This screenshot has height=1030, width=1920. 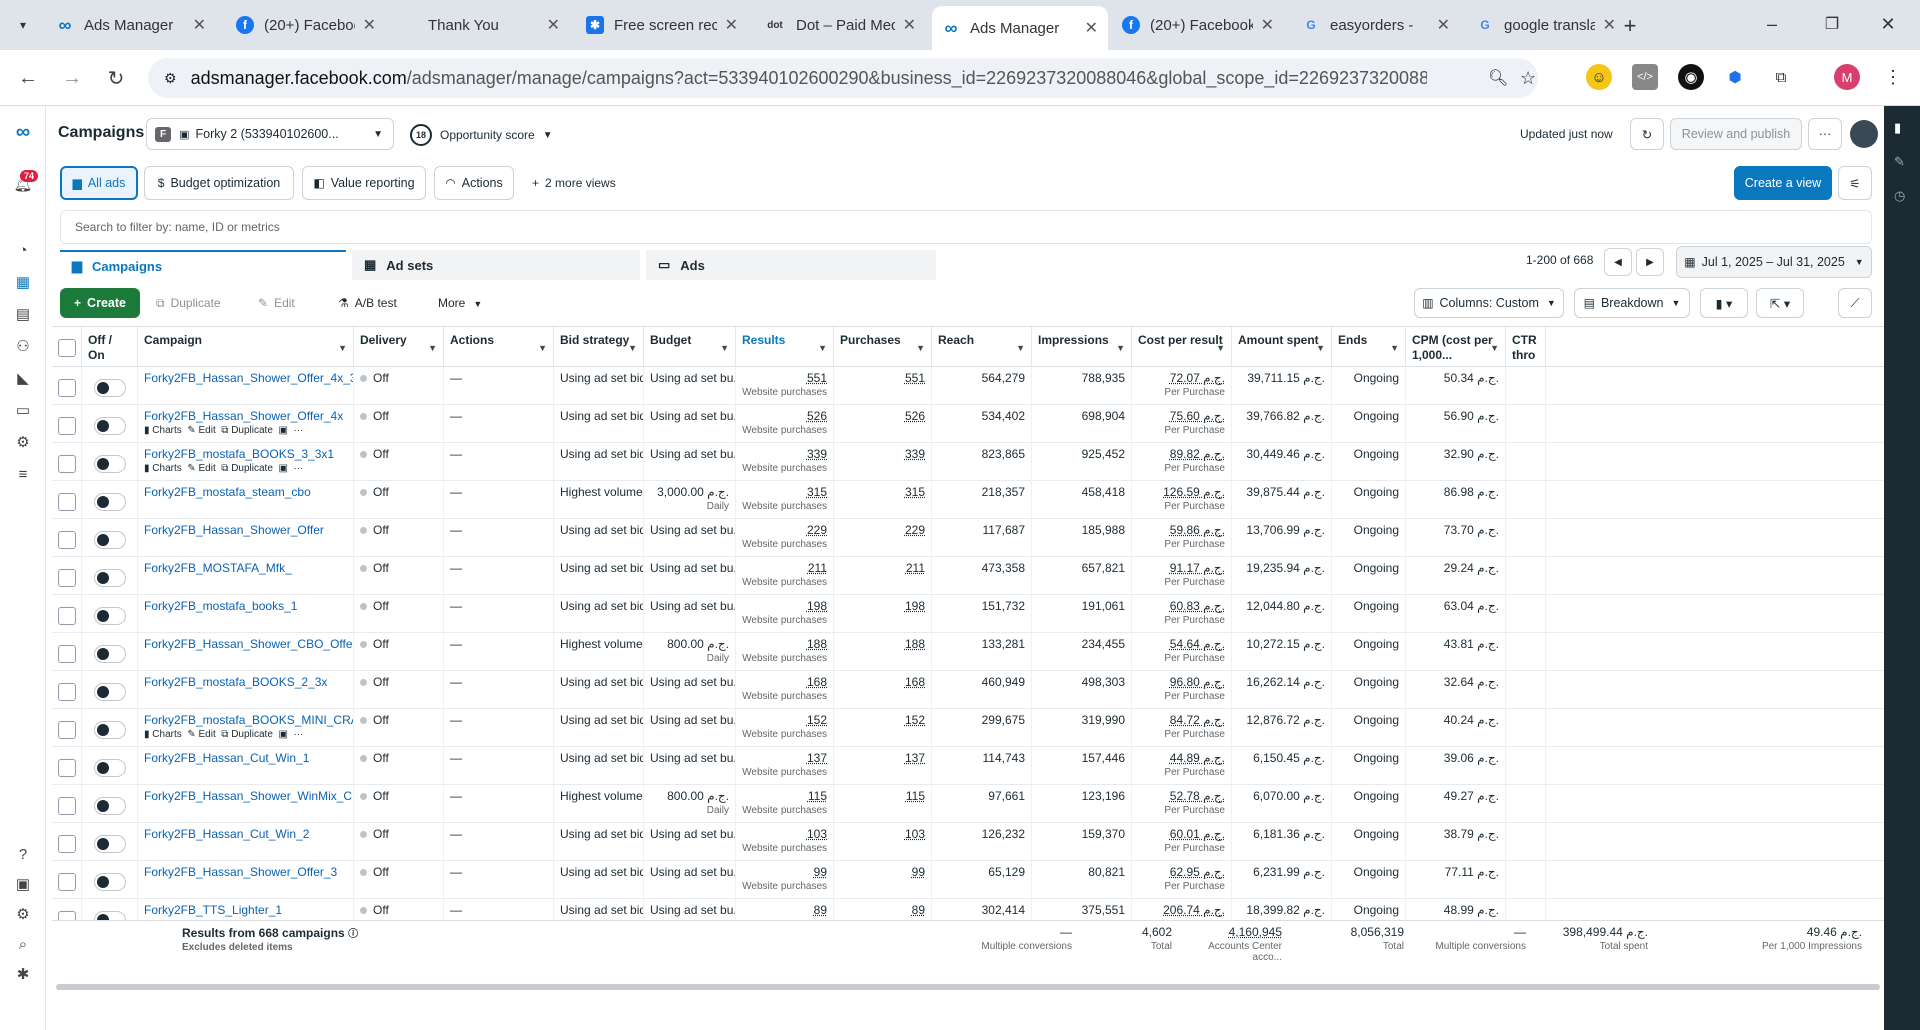 I want to click on column-header: Bid strategy ▼, so click(x=599, y=347).